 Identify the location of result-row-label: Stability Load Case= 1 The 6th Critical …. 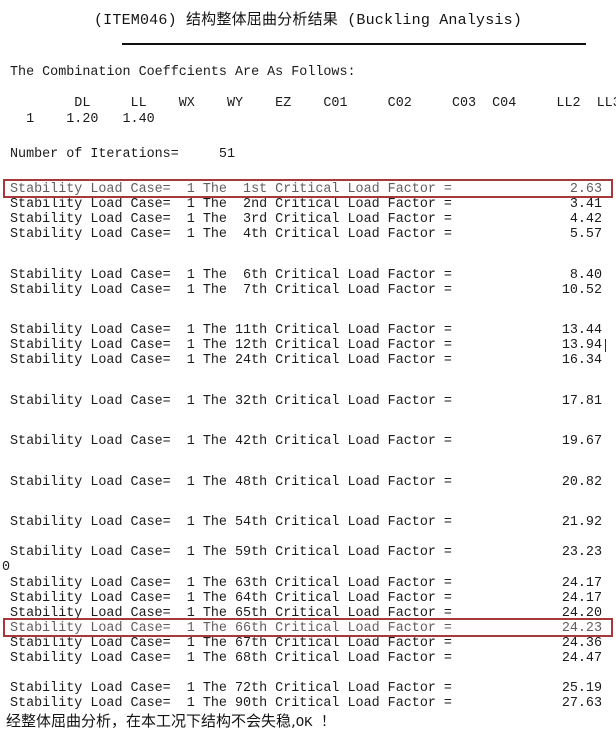
(231, 275).